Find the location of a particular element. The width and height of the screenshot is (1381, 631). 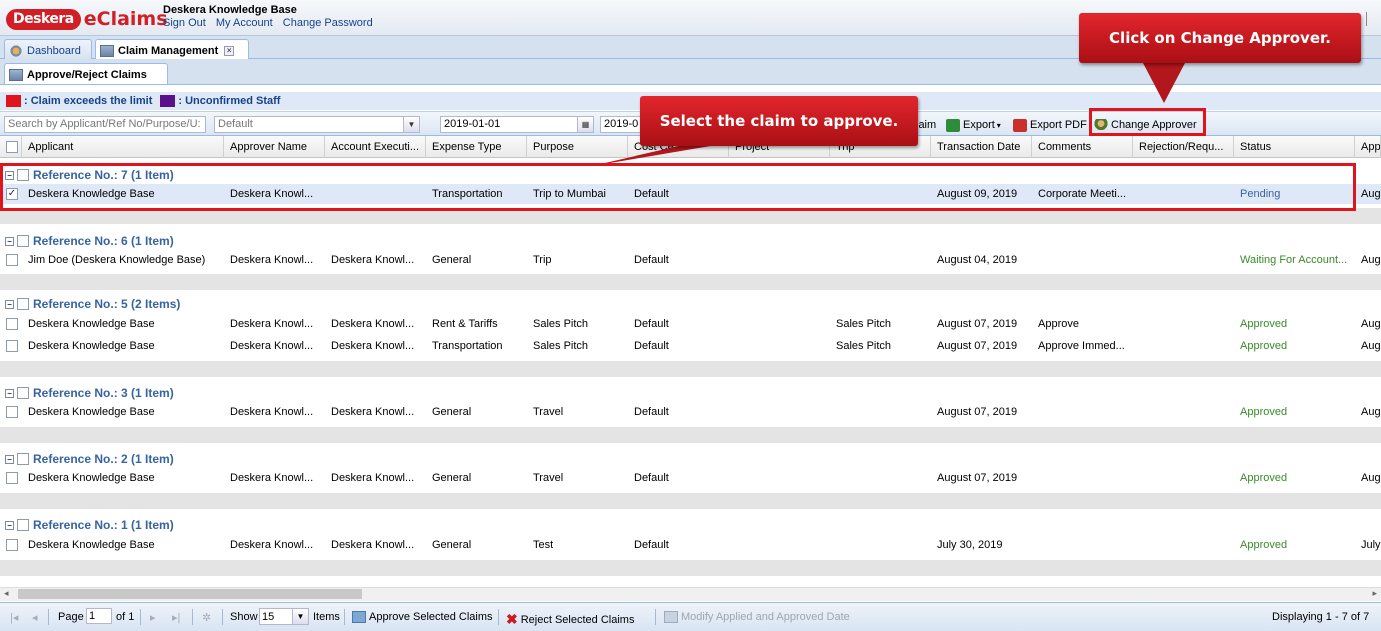

group-header: − Reference No.: 6 (1 Item) is located at coordinates (690, 241).